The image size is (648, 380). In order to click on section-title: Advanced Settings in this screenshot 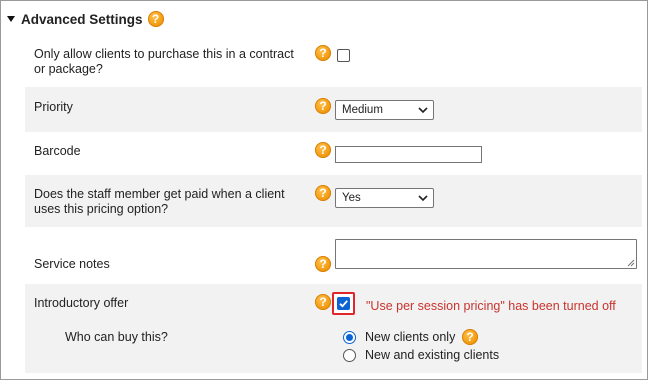, I will do `click(82, 19)`.